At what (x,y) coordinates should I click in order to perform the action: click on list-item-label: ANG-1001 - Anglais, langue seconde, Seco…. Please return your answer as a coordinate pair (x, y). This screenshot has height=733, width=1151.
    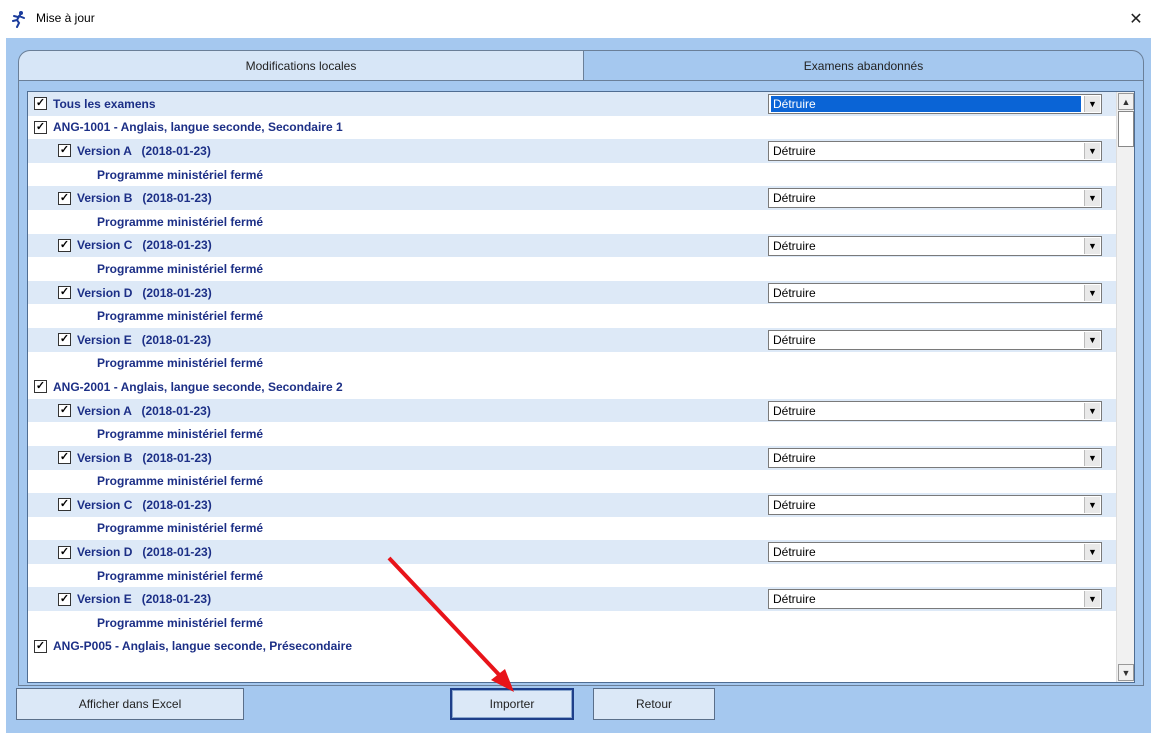
    Looking at the image, I should click on (198, 127).